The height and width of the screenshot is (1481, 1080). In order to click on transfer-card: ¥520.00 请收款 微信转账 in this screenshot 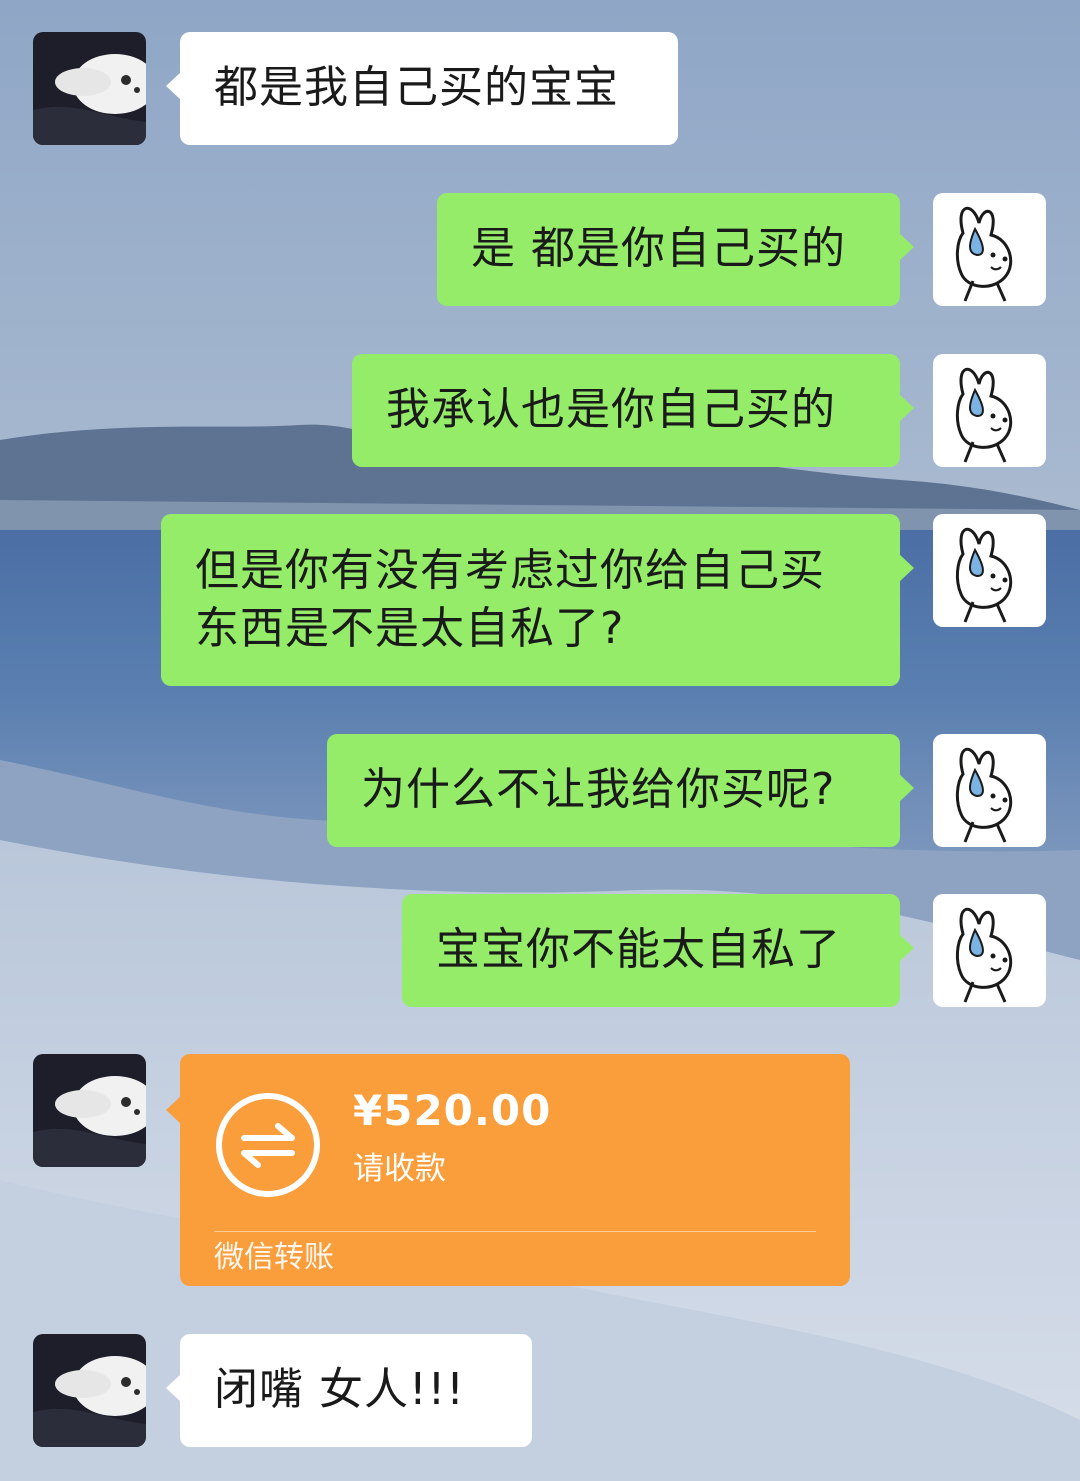, I will do `click(508, 1170)`.